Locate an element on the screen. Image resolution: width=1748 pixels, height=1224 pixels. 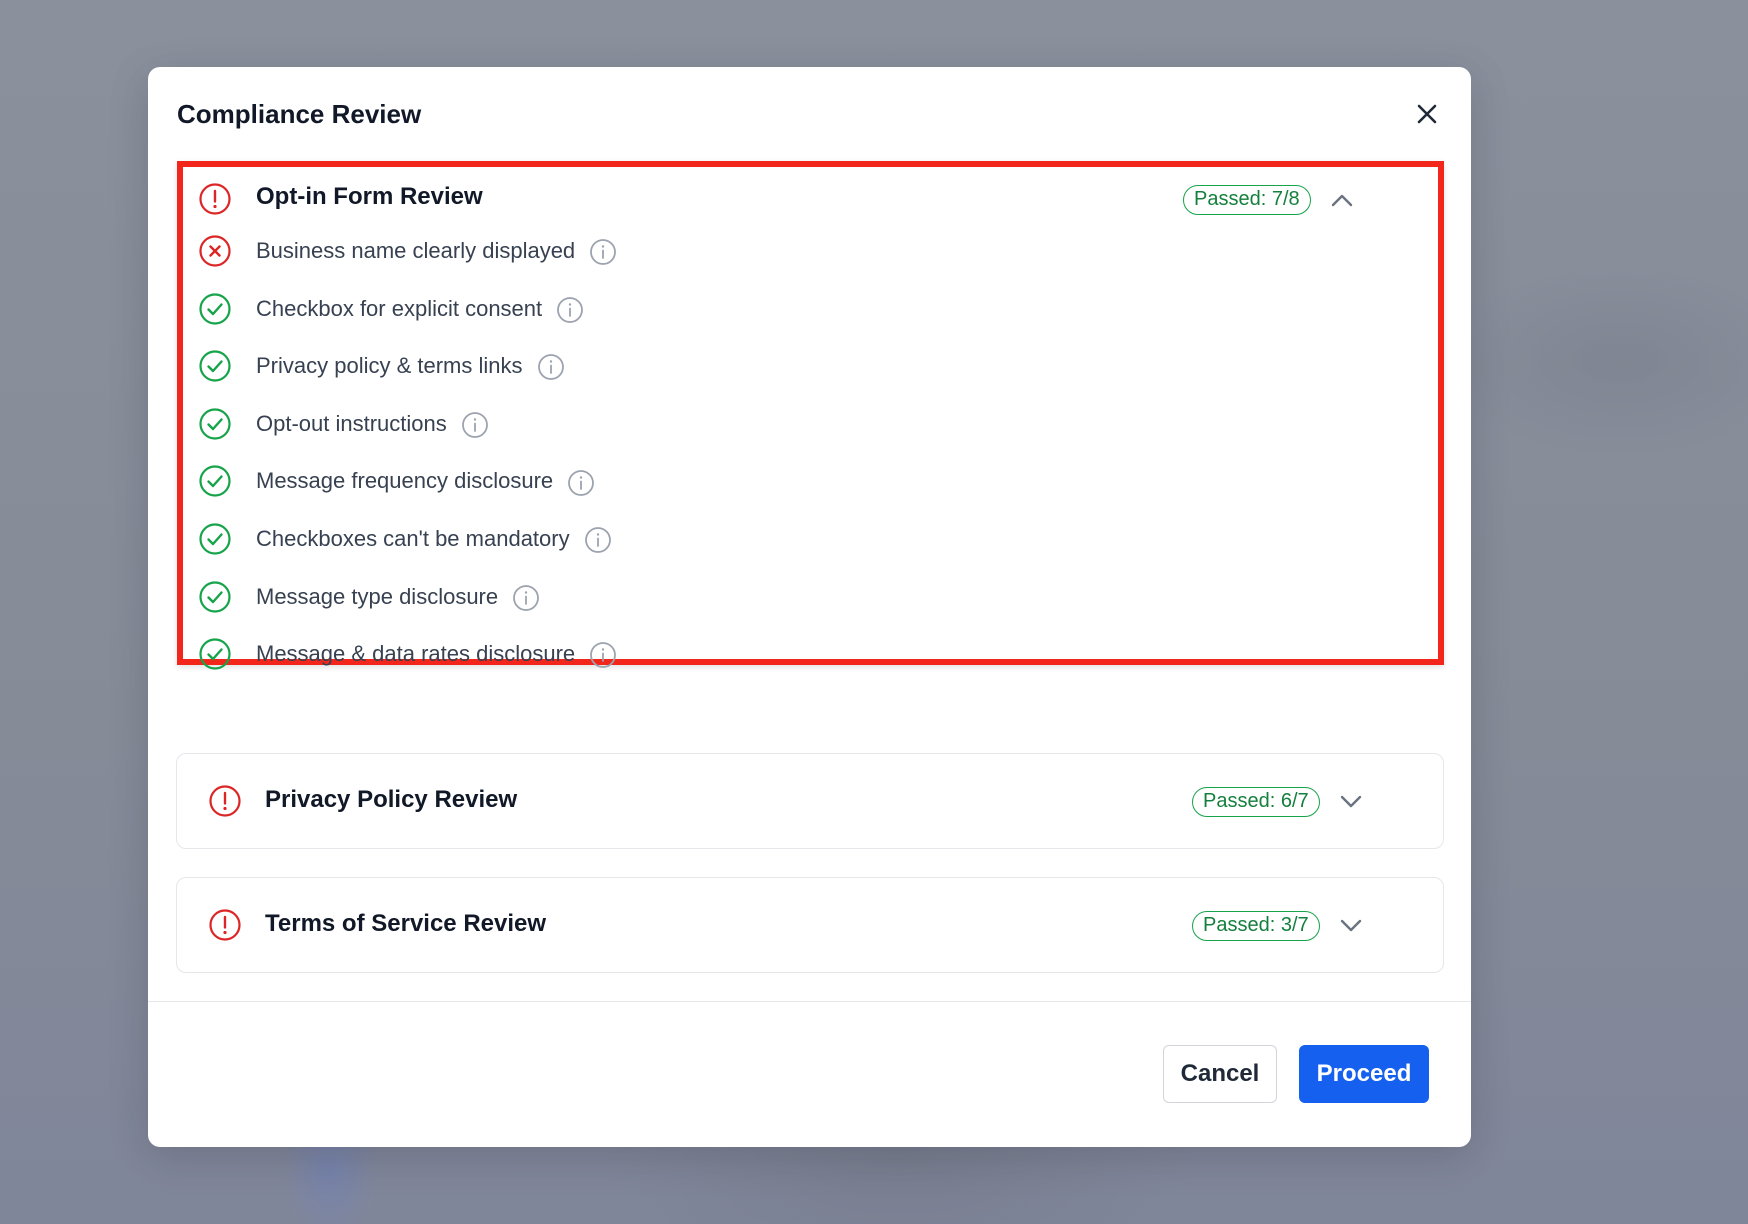
section-header: Opt-in Form Review Passed: 7/8 is located at coordinates (810, 199).